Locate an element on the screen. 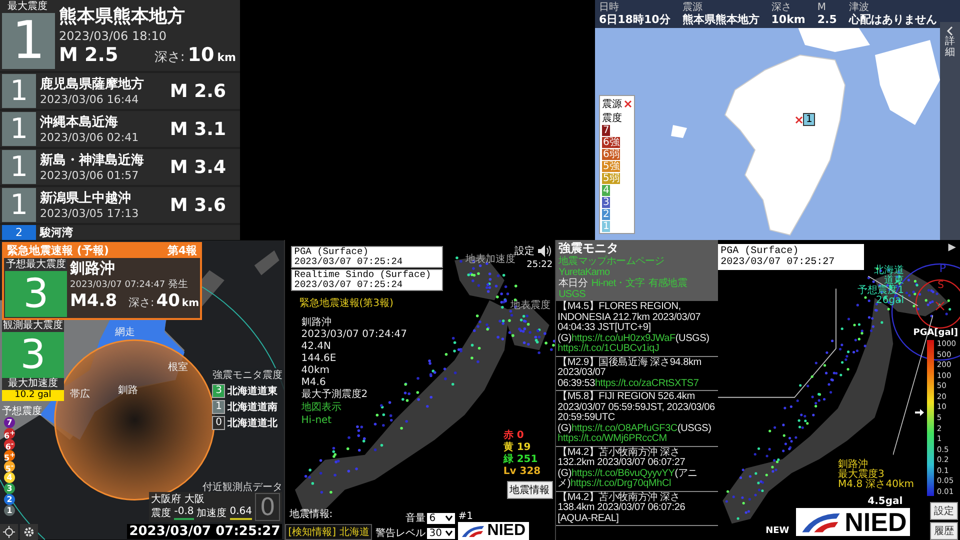  quake-time: 2023/03/06 16:44 is located at coordinates (90, 99).